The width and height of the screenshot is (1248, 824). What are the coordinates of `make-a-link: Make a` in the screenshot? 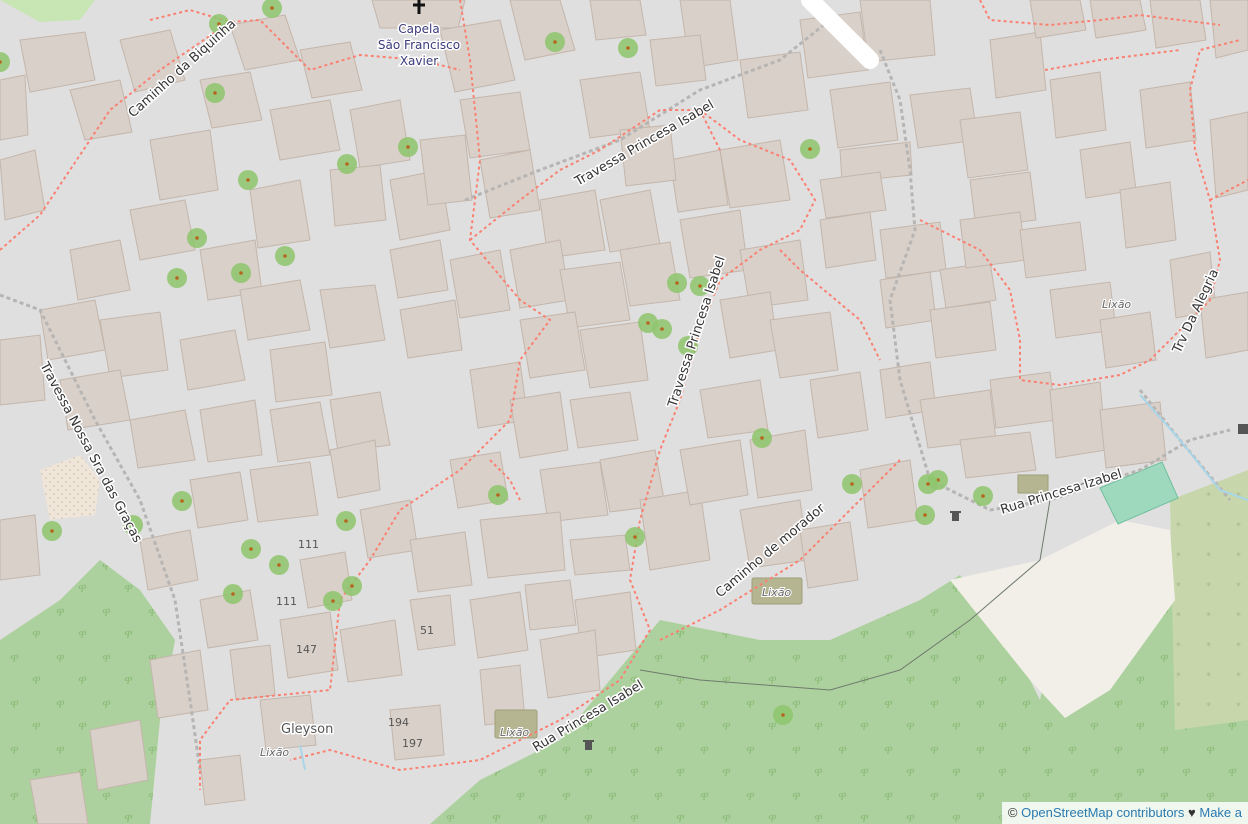 It's located at (1220, 812).